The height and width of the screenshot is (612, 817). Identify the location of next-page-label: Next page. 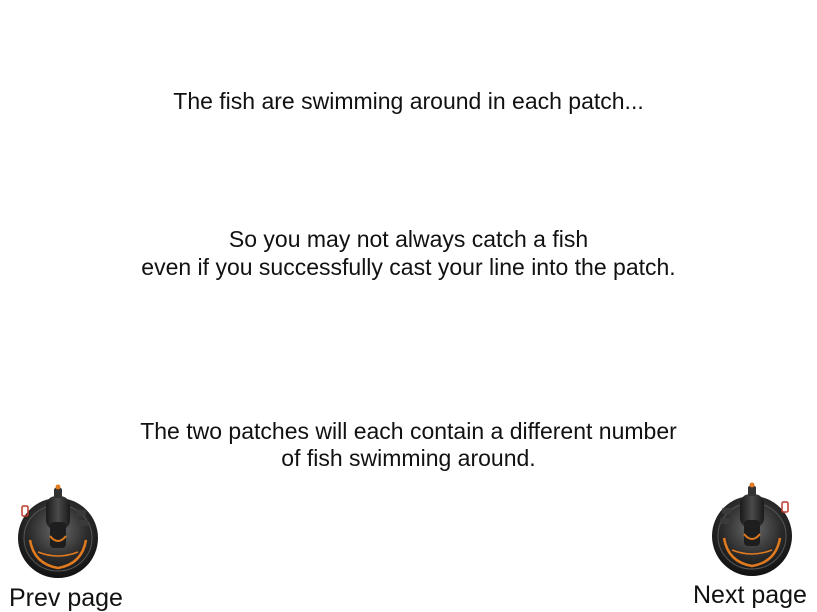
(750, 595).